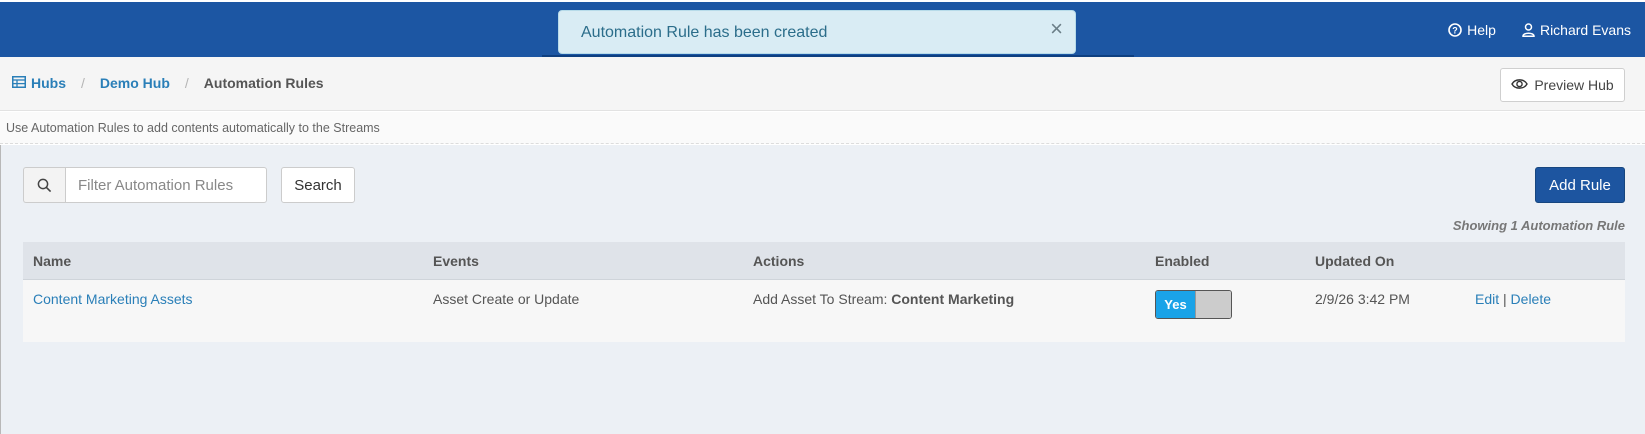 The height and width of the screenshot is (434, 1645). I want to click on column-header-events: Events, so click(456, 261).